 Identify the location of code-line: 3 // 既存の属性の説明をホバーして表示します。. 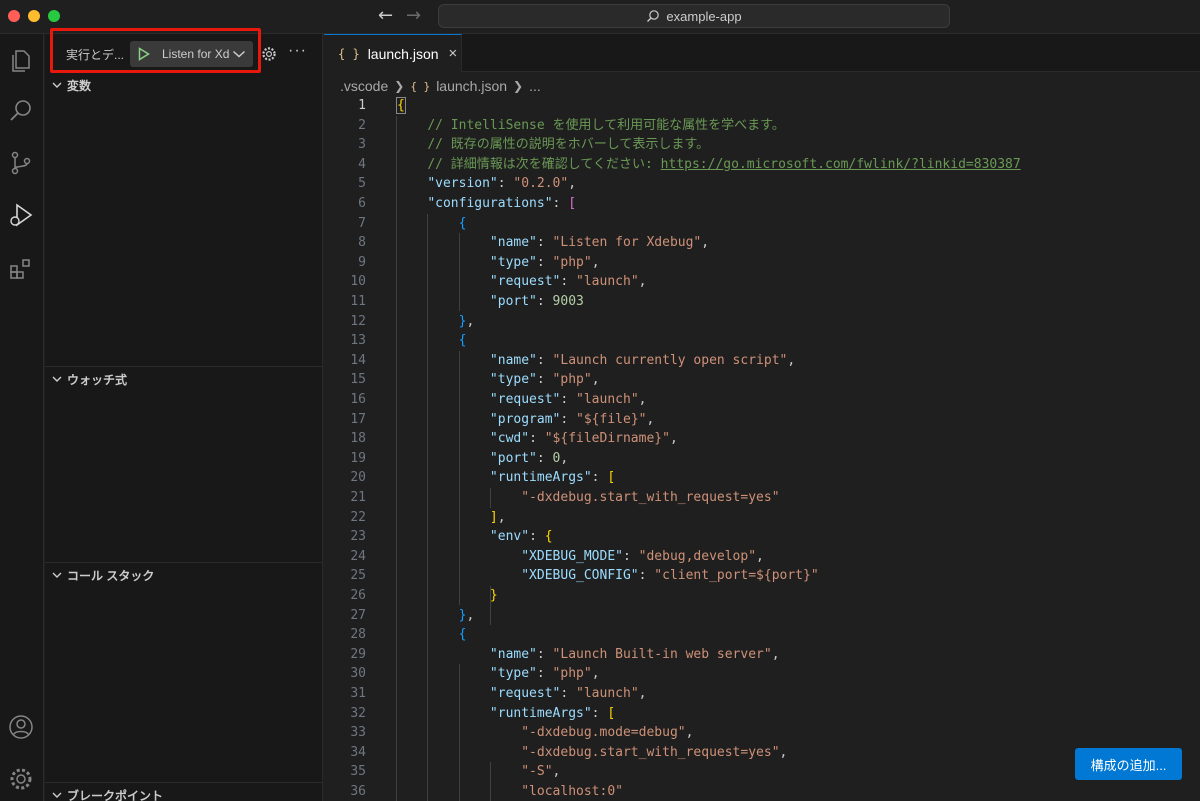
(762, 145).